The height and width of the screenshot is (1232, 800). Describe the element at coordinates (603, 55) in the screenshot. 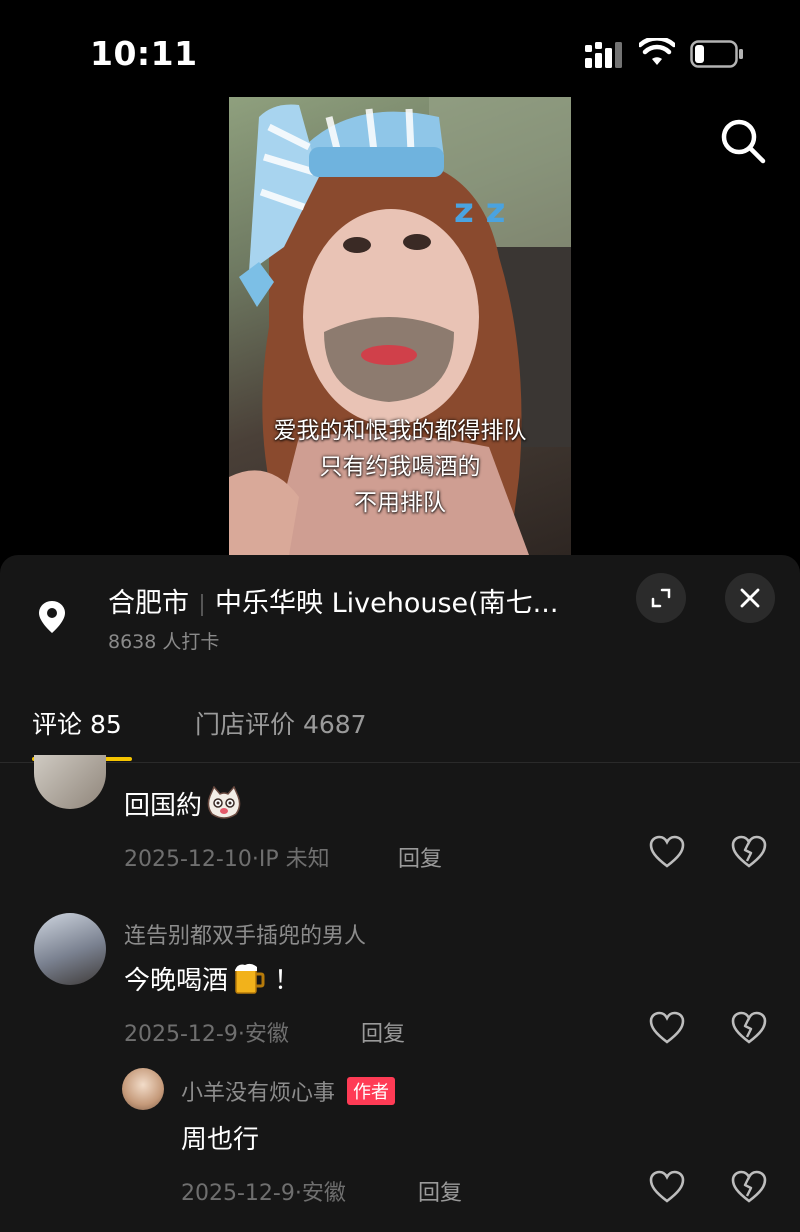

I see `signal-icon` at that location.